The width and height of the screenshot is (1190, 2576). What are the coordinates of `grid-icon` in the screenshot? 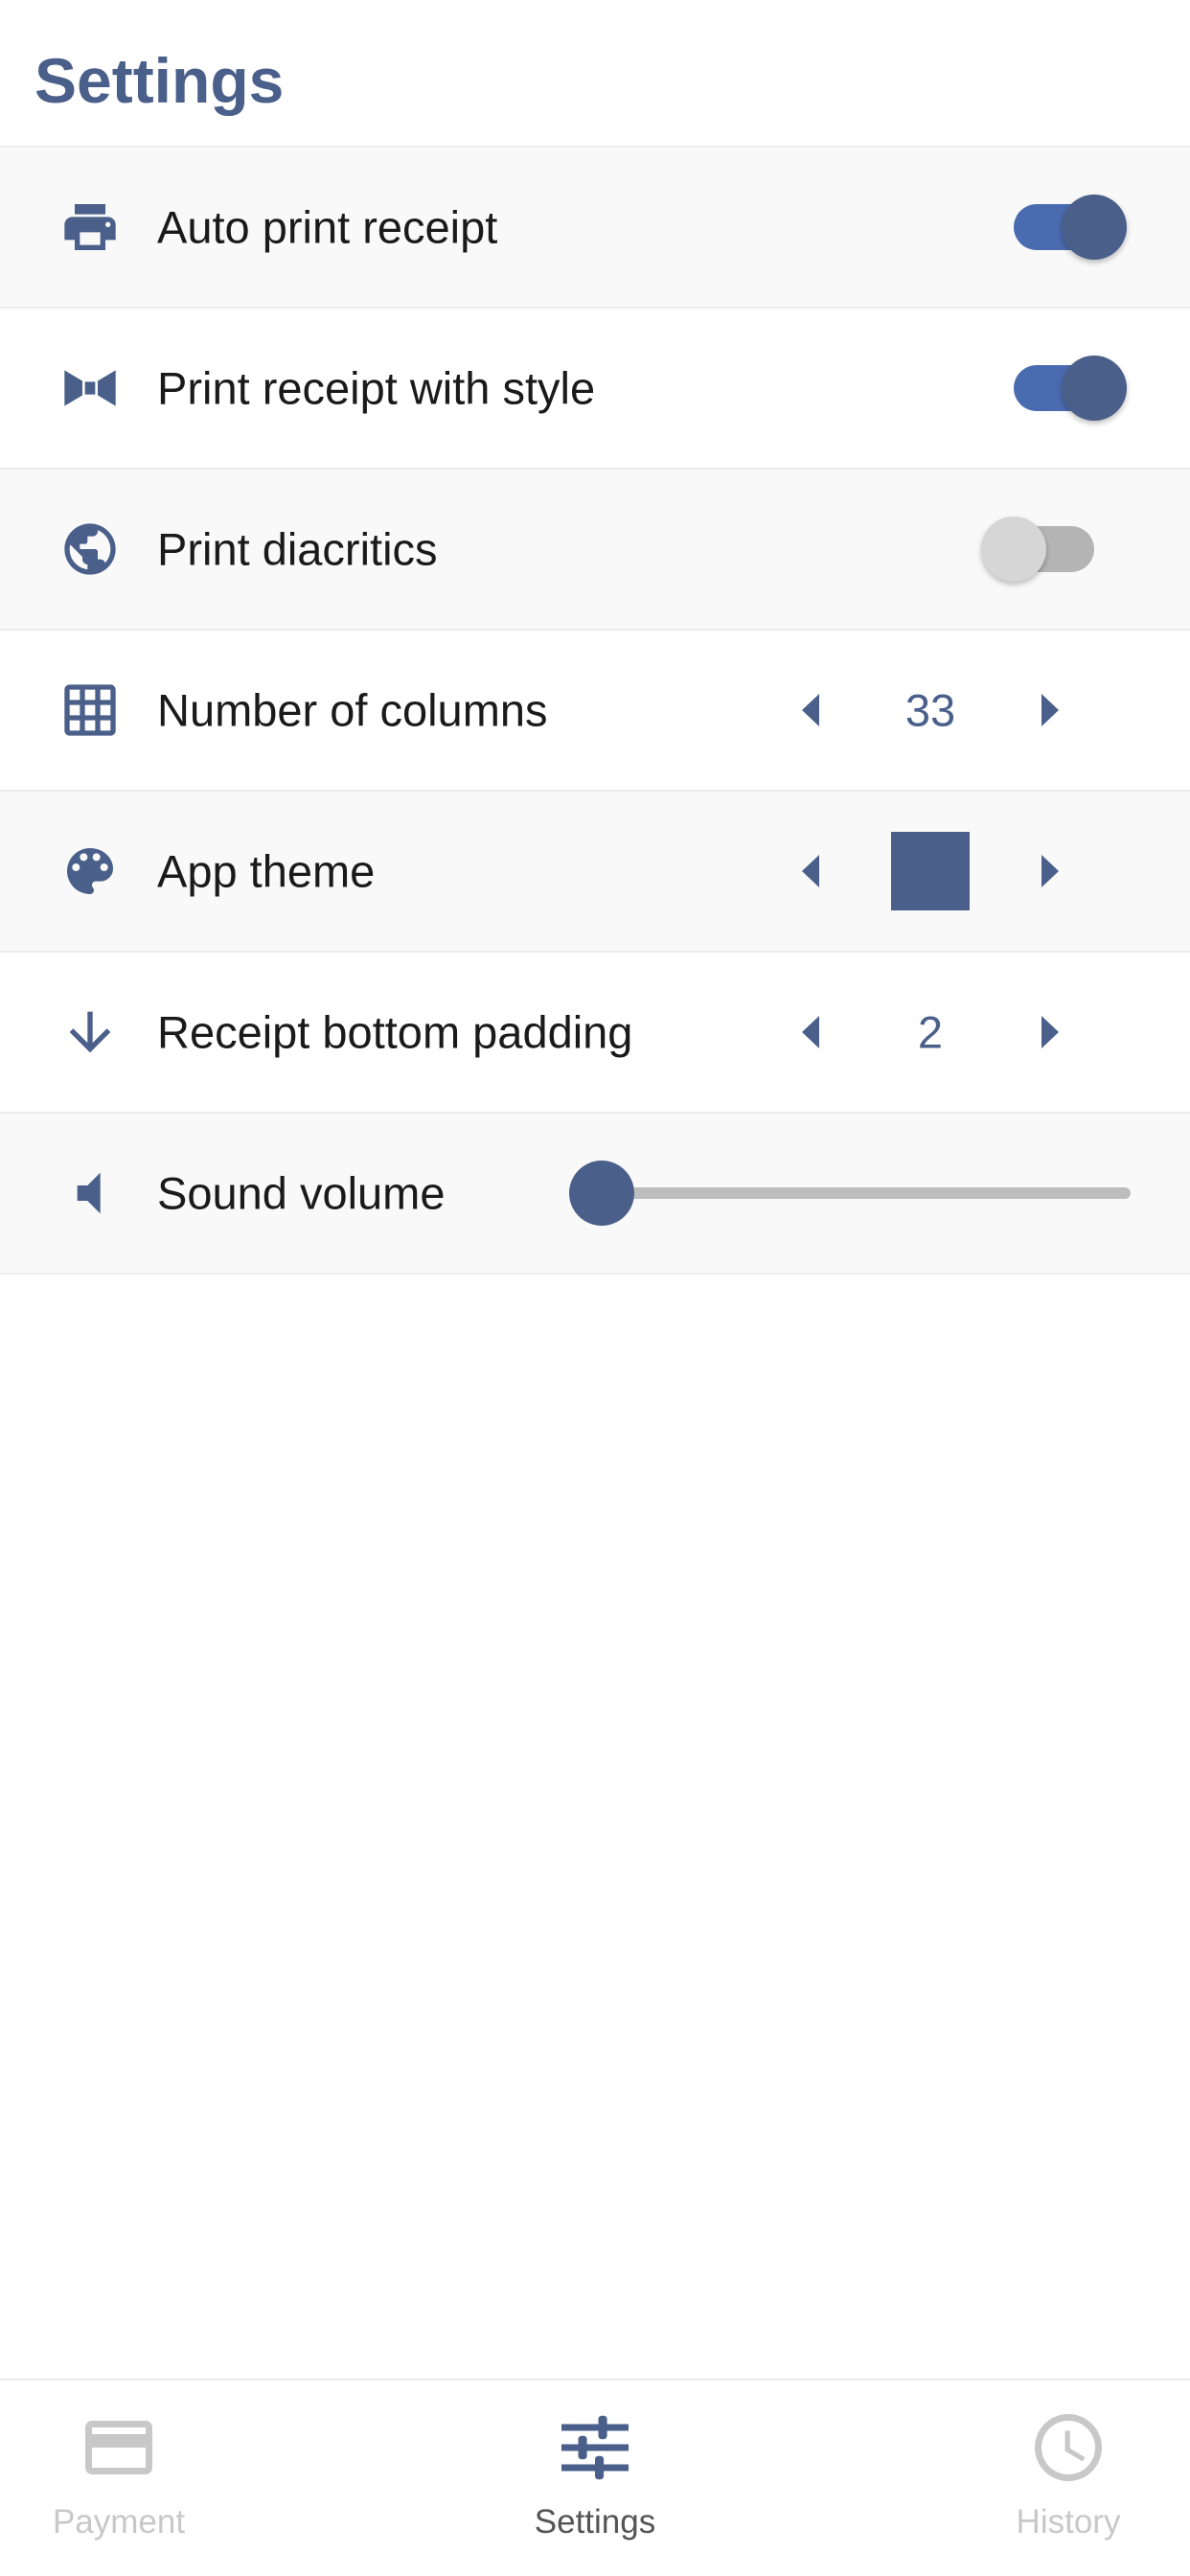 It's located at (90, 711).